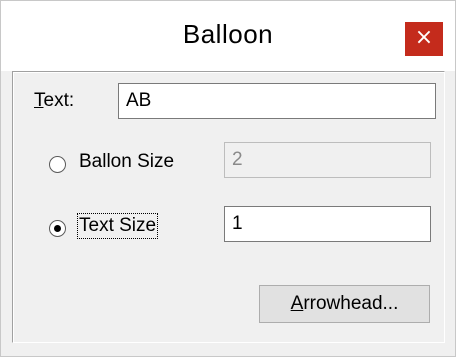 This screenshot has height=357, width=456. I want to click on text-input: AB, so click(277, 101).